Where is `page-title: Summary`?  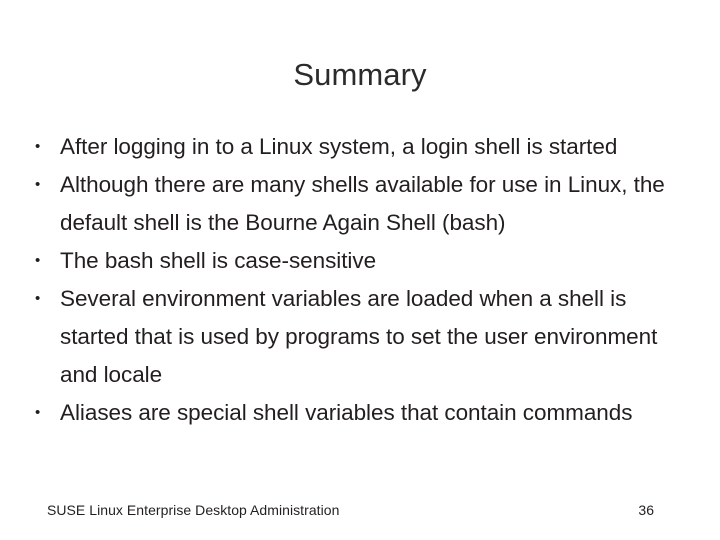
page-title: Summary is located at coordinates (360, 74).